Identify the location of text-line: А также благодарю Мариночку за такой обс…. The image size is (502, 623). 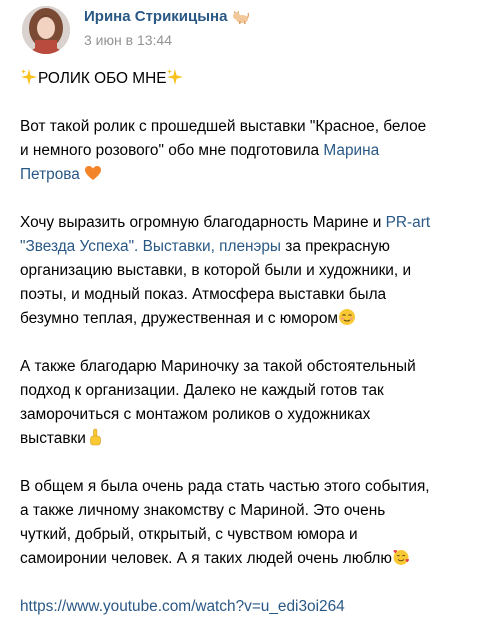
(218, 366).